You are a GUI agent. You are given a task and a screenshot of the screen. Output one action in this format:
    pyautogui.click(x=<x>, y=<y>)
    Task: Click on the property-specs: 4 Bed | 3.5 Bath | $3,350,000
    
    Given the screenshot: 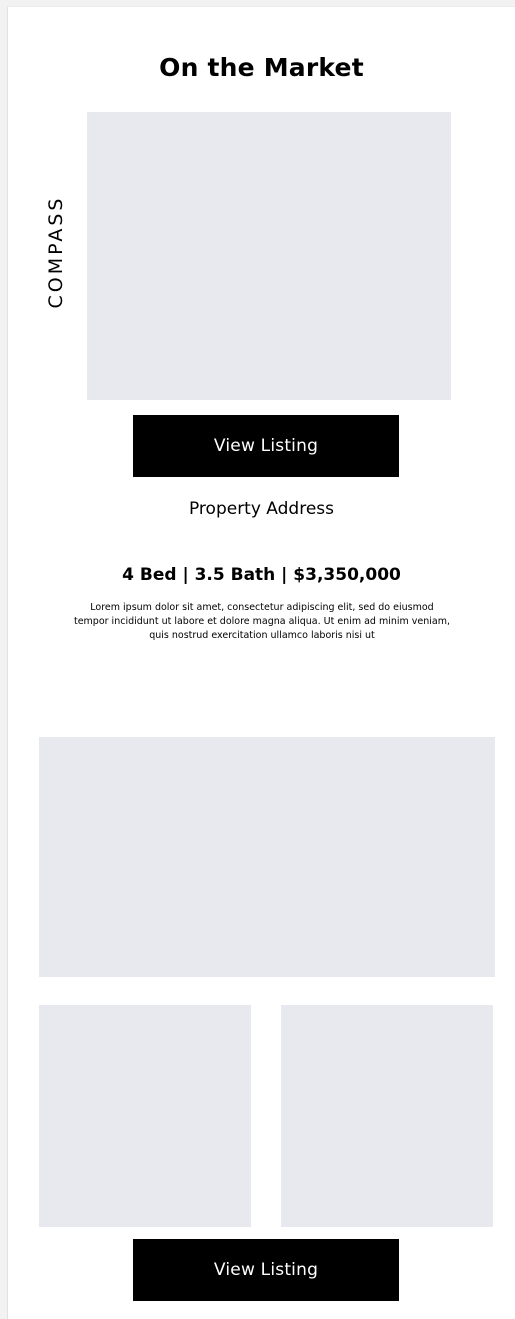 What is the action you would take?
    pyautogui.click(x=261, y=575)
    